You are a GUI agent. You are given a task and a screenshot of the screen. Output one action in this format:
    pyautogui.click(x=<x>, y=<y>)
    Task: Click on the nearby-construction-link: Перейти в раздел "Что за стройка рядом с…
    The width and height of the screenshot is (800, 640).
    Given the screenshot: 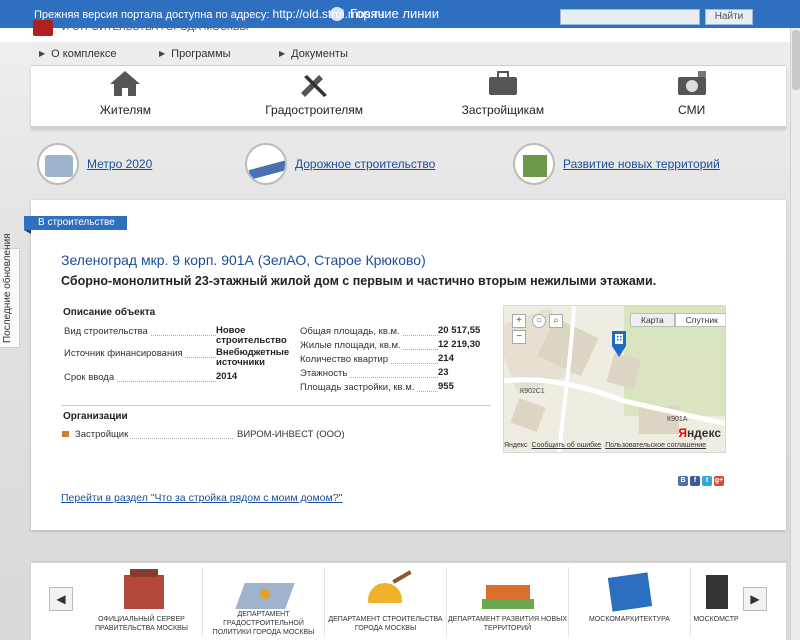 What is the action you would take?
    pyautogui.click(x=201, y=498)
    